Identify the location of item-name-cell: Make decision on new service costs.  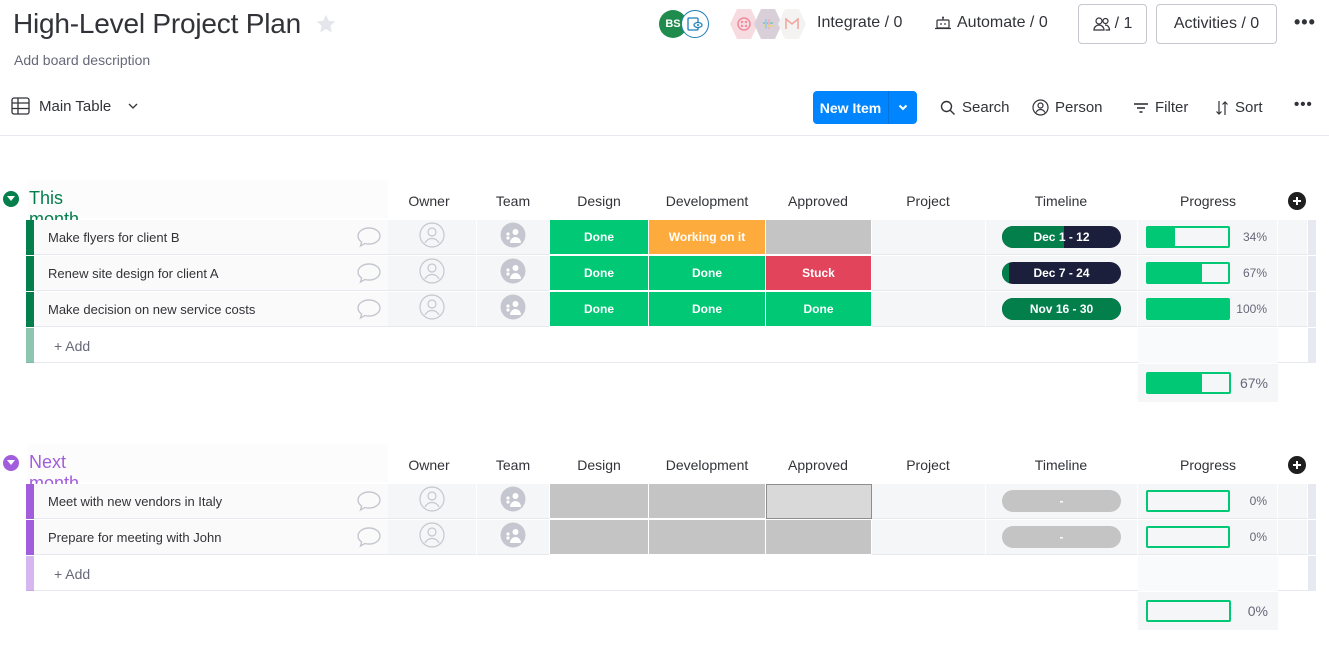
(211, 309).